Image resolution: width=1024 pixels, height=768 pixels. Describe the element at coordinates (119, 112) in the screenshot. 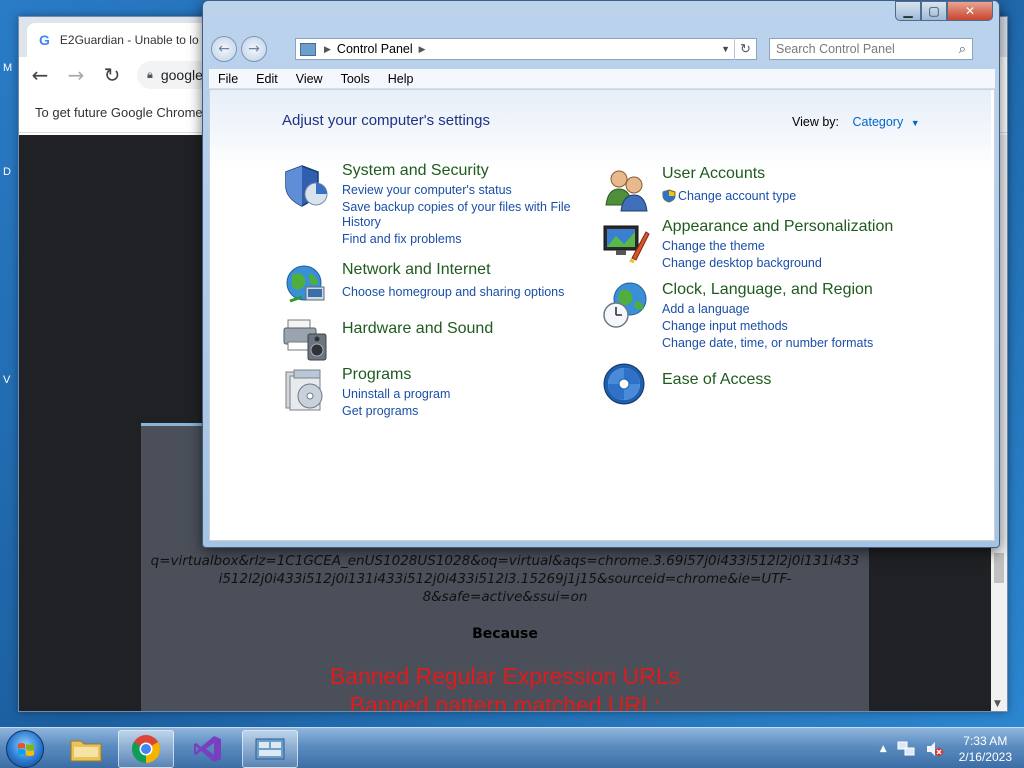

I see `info-bar-text: To get future Google Chrome` at that location.